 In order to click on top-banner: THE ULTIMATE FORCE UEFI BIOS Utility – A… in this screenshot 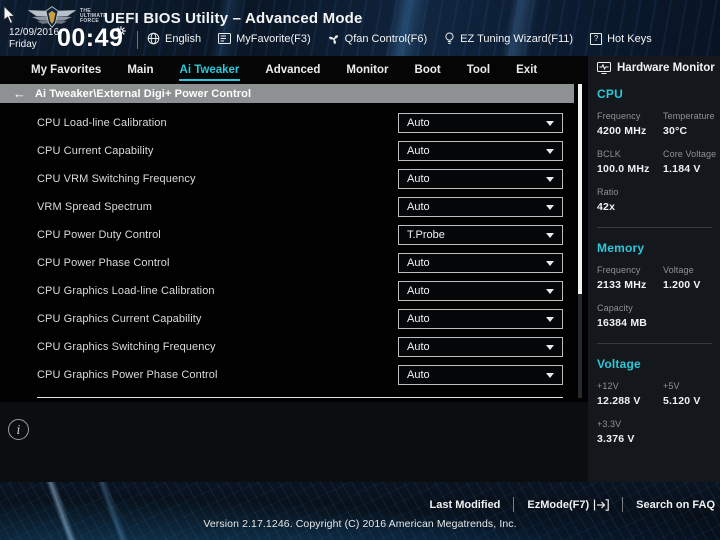, I will do `click(360, 28)`.